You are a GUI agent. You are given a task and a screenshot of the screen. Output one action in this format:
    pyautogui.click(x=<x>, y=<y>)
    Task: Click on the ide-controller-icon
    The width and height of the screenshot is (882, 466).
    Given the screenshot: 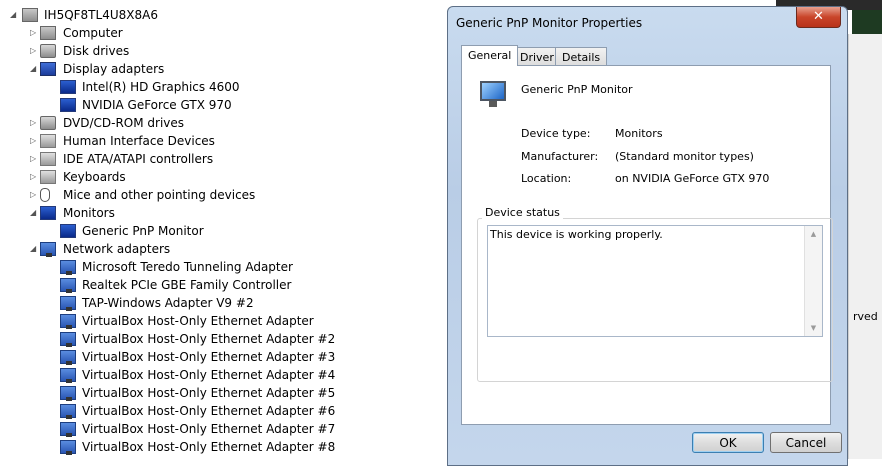 What is the action you would take?
    pyautogui.click(x=48, y=159)
    